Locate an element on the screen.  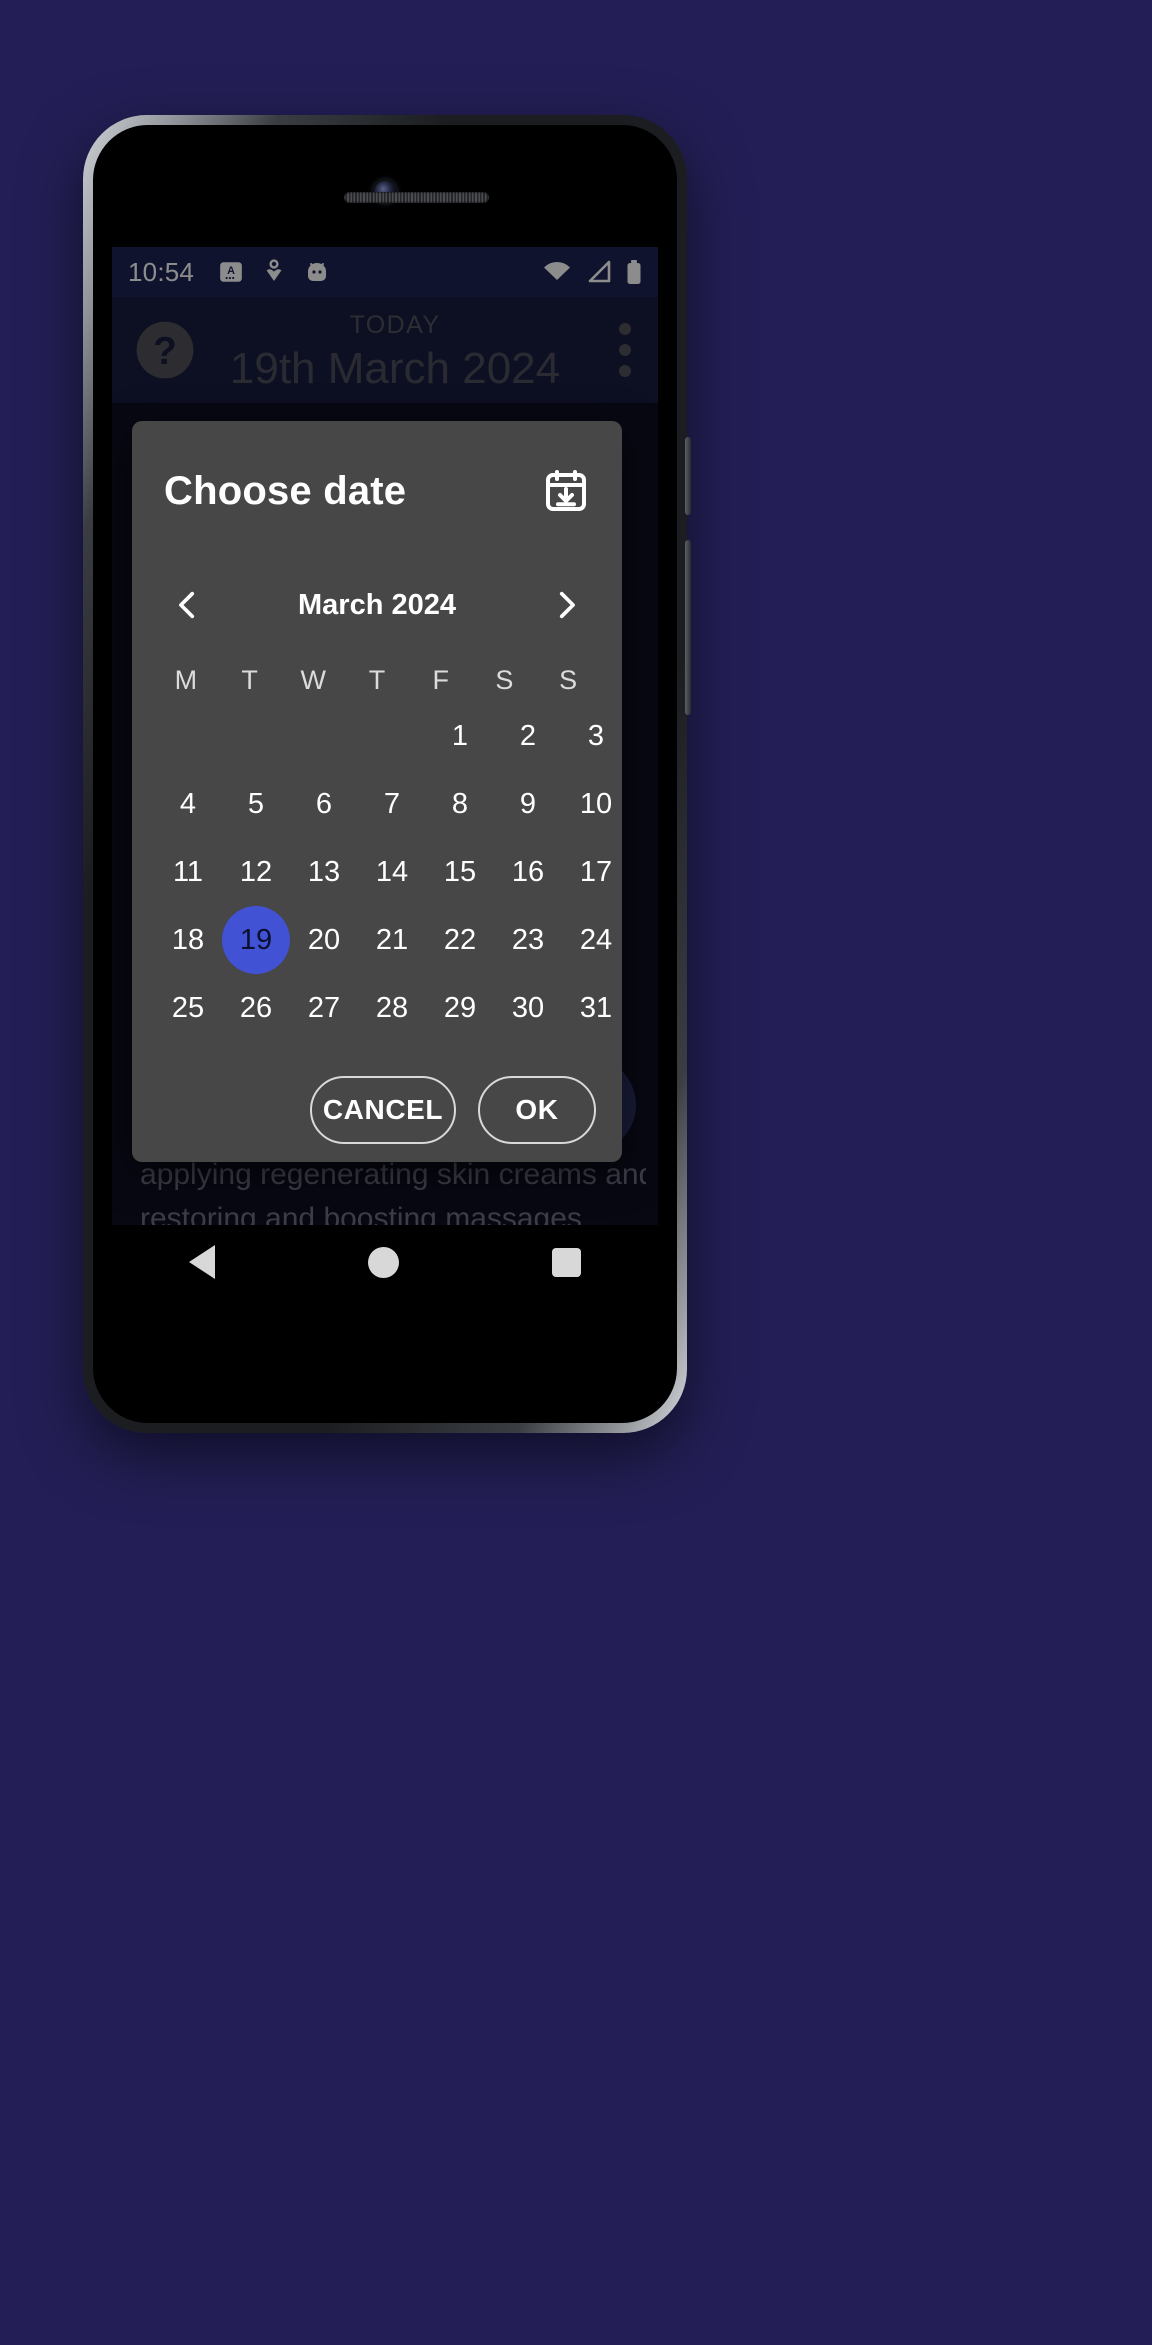
calendar-day-cell: 13 is located at coordinates (324, 872).